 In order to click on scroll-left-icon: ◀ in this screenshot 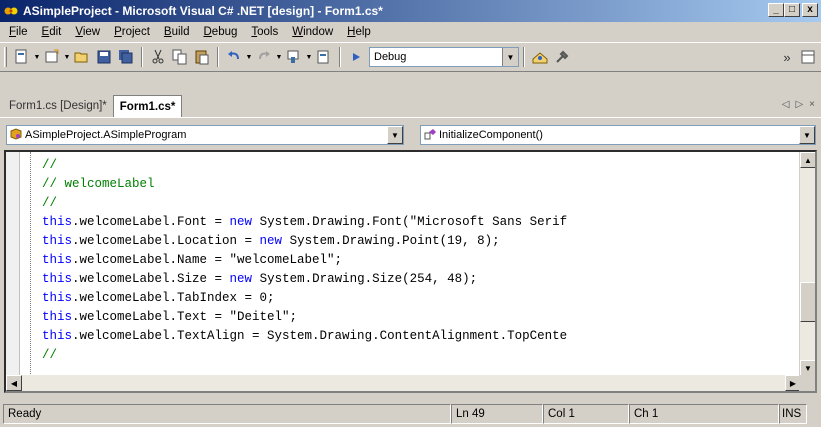, I will do `click(14, 383)`.